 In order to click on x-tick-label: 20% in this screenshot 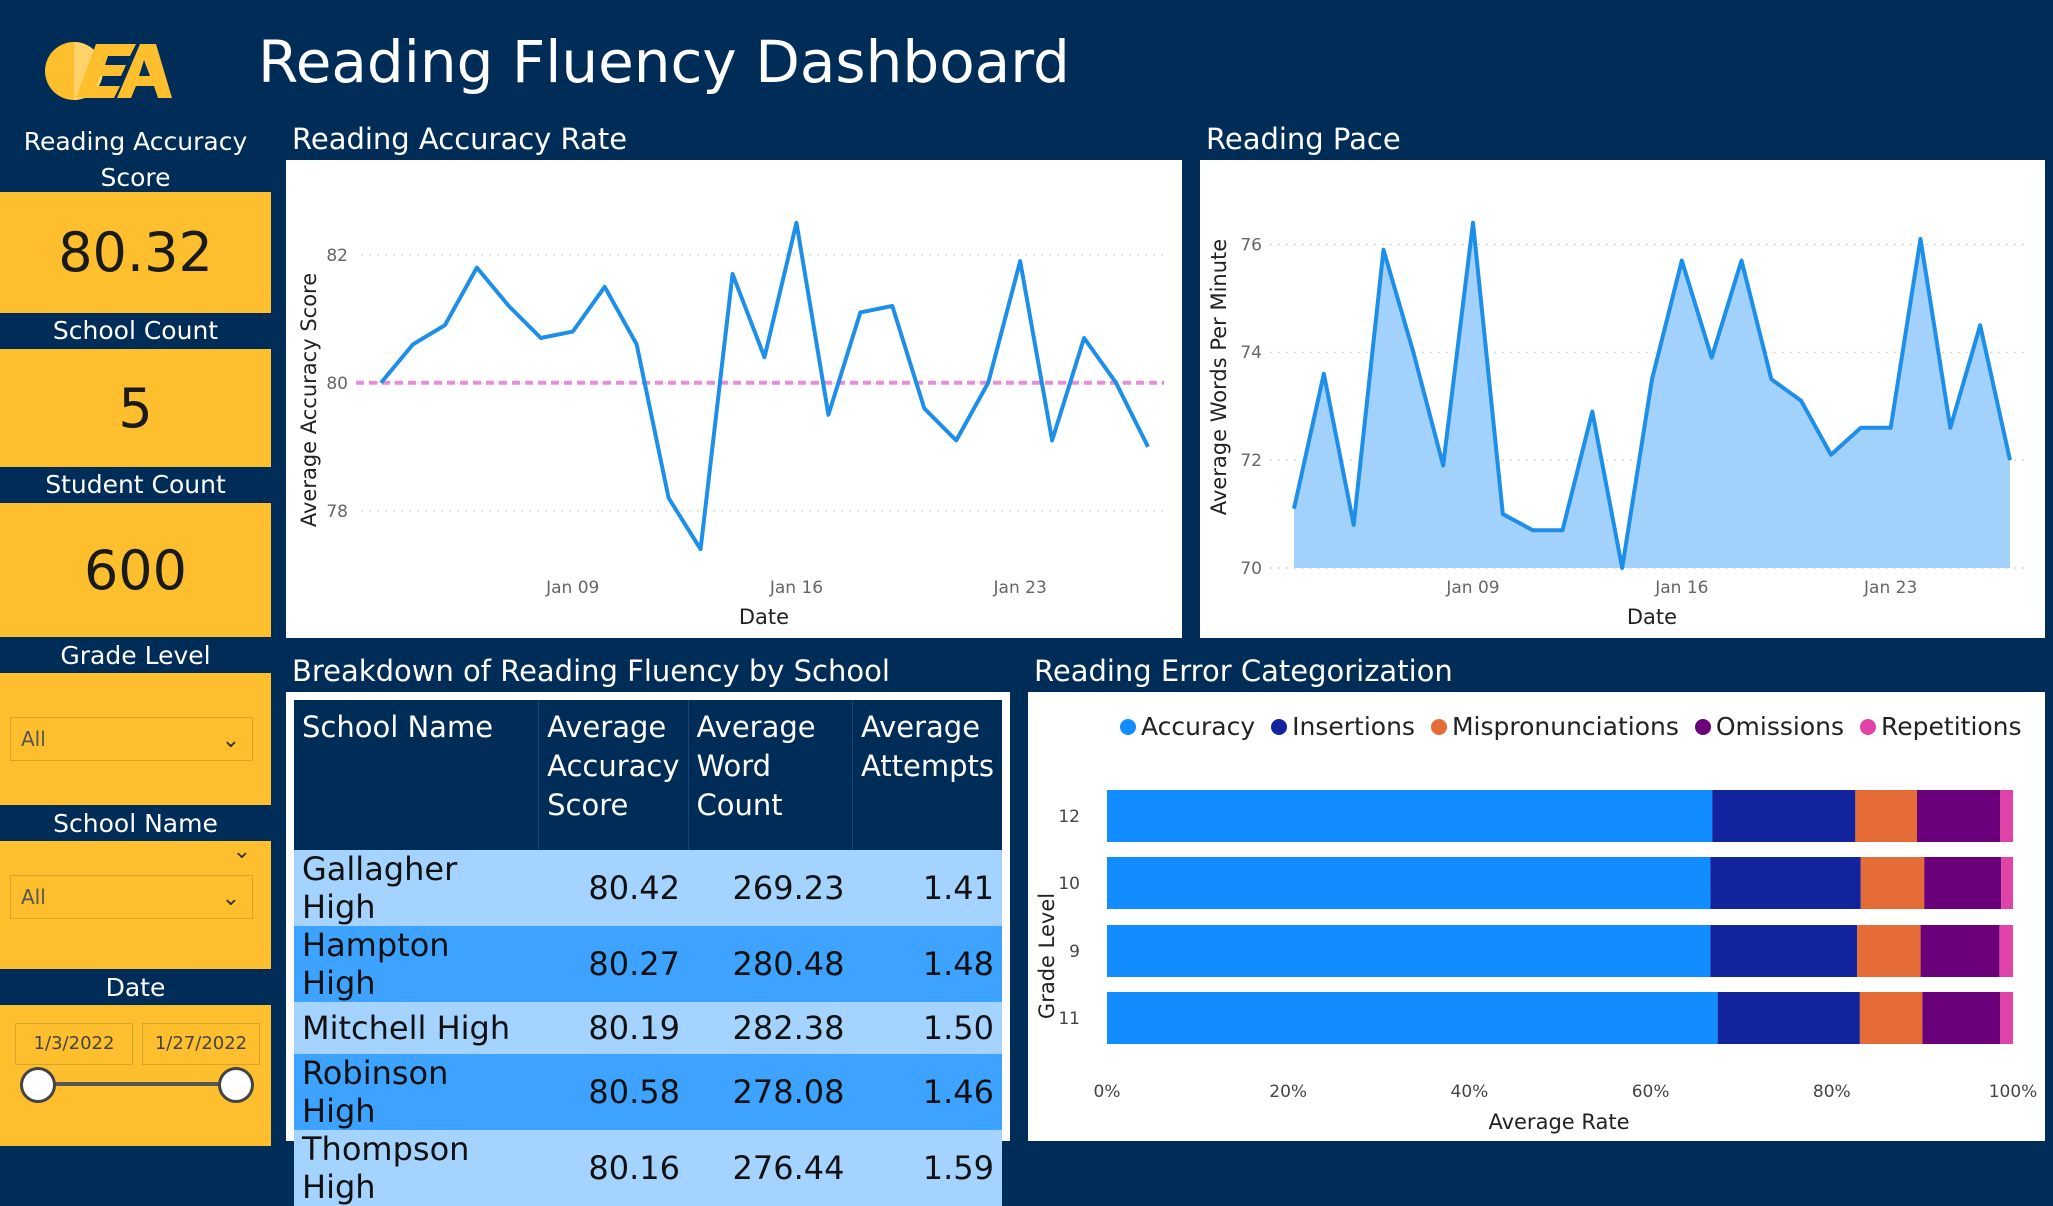, I will do `click(1288, 1092)`.